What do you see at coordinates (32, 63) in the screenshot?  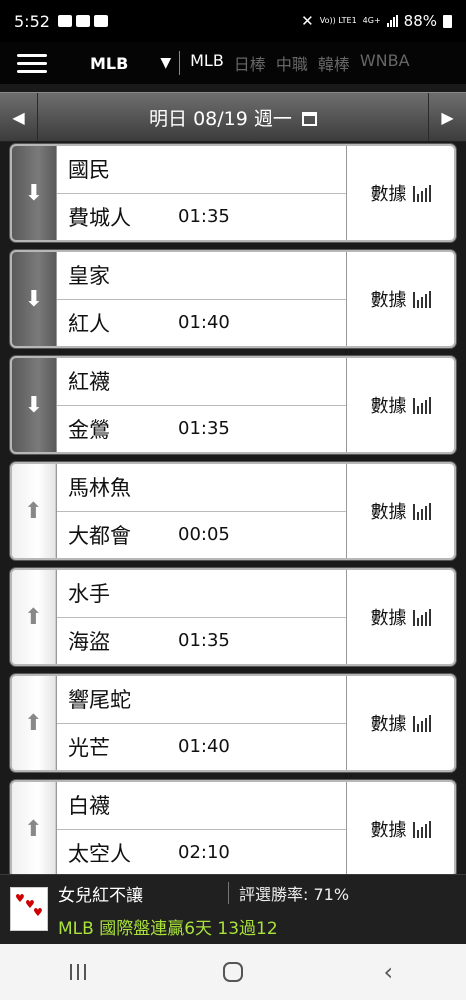 I see `menu-icon` at bounding box center [32, 63].